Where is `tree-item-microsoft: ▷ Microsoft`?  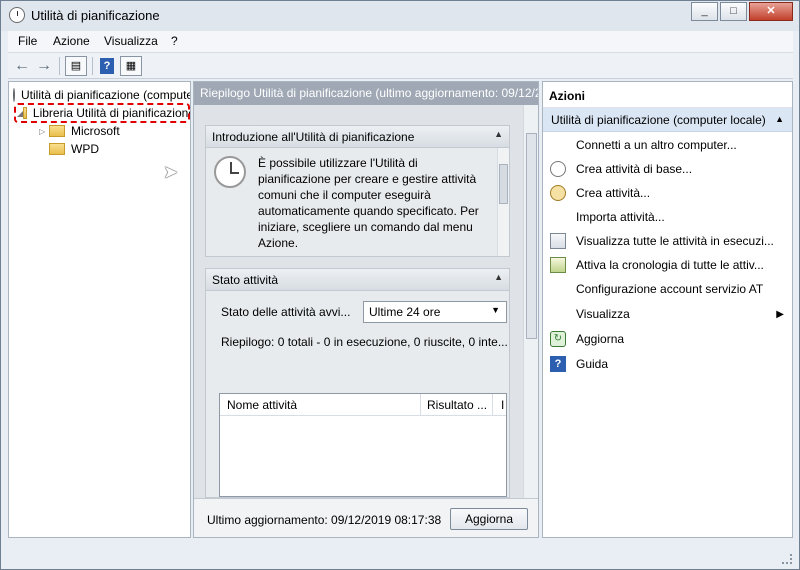 tree-item-microsoft: ▷ Microsoft is located at coordinates (79, 131).